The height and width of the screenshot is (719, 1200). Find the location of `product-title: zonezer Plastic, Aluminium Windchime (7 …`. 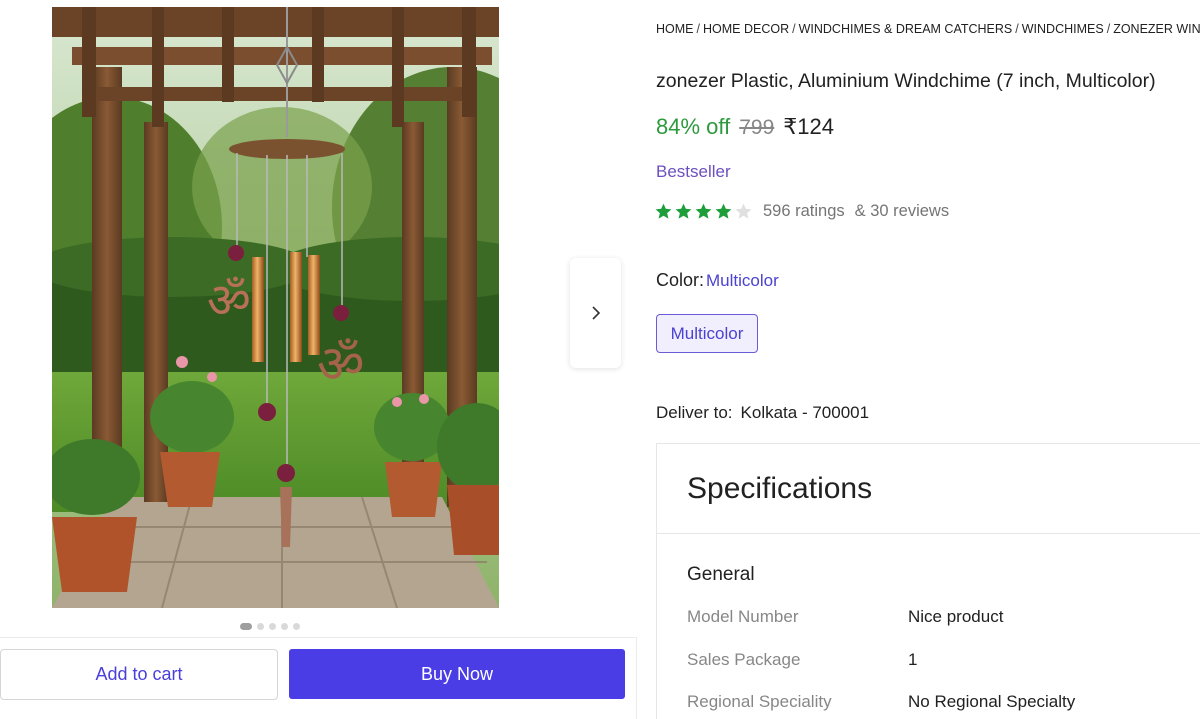

product-title: zonezer Plastic, Aluminium Windchime (7 … is located at coordinates (906, 81).